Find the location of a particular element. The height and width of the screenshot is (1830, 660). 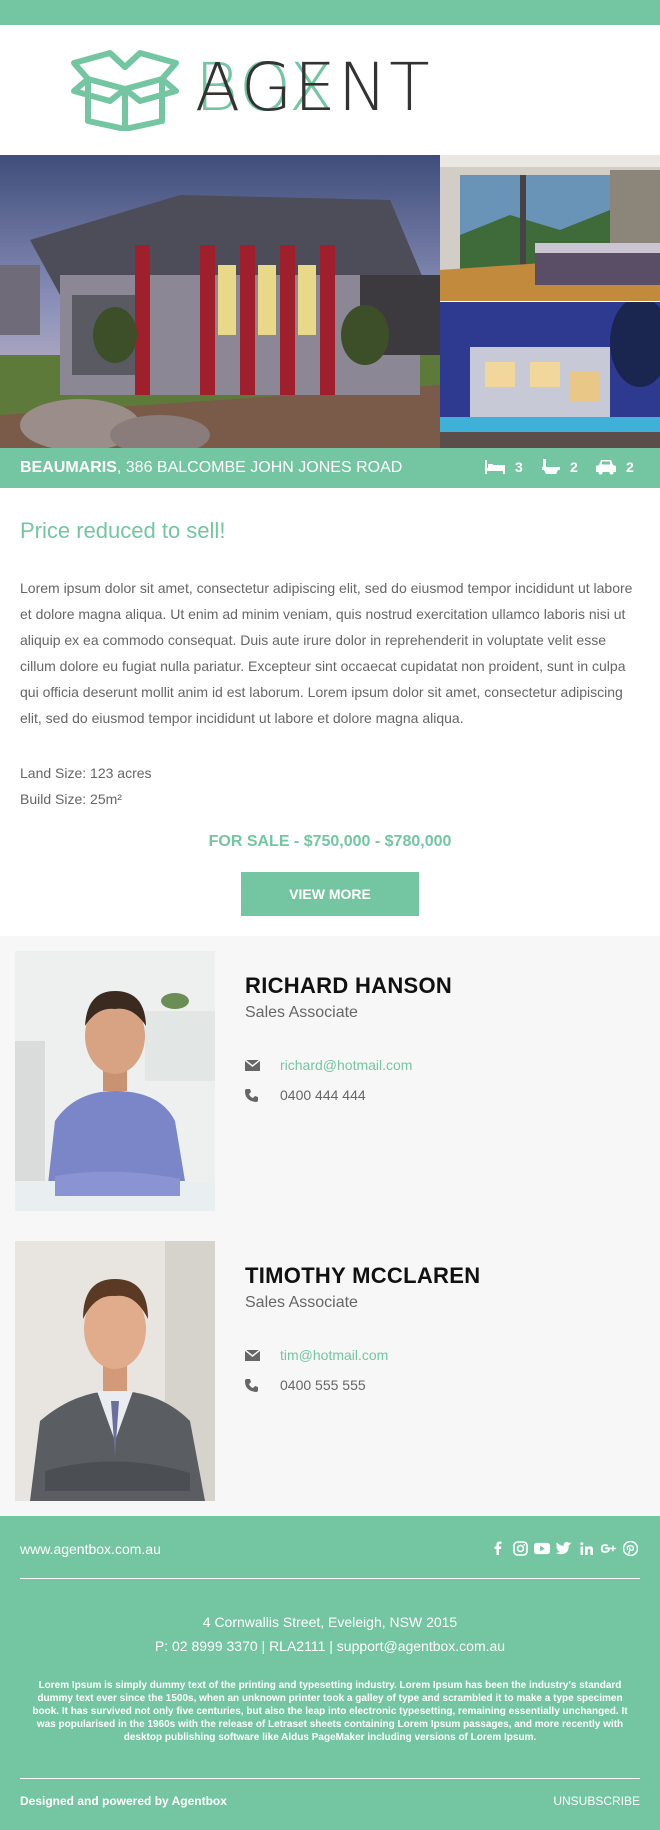

unsubscribe-link: UNSUBSCRIBE is located at coordinates (596, 1801).